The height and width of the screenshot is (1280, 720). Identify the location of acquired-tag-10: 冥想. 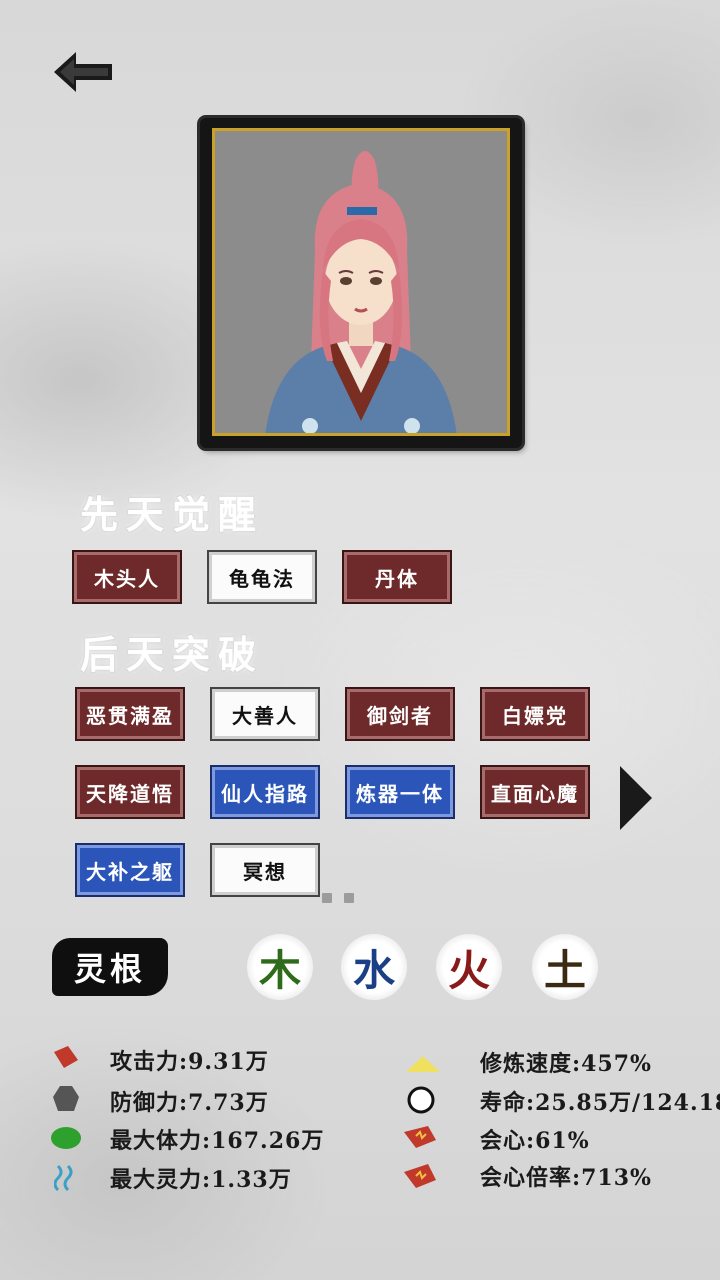
(265, 870).